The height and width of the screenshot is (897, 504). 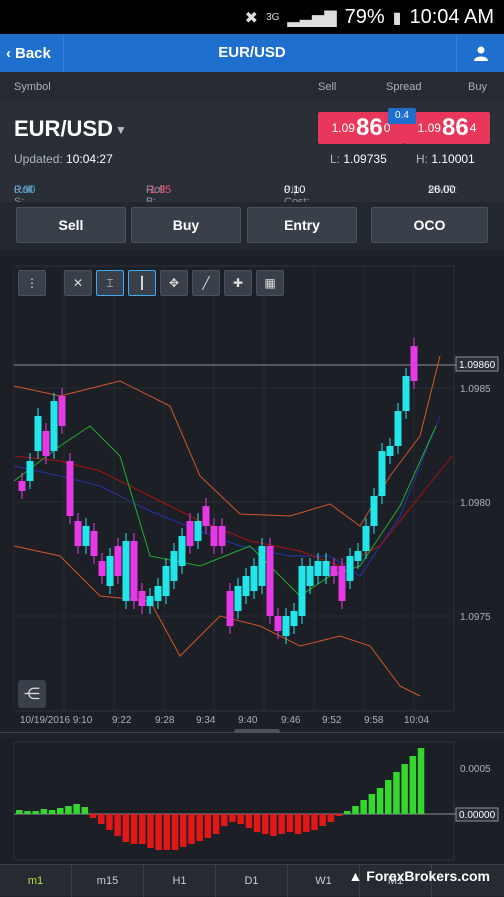 What do you see at coordinates (108, 881) in the screenshot?
I see `tab-m15: m15` at bounding box center [108, 881].